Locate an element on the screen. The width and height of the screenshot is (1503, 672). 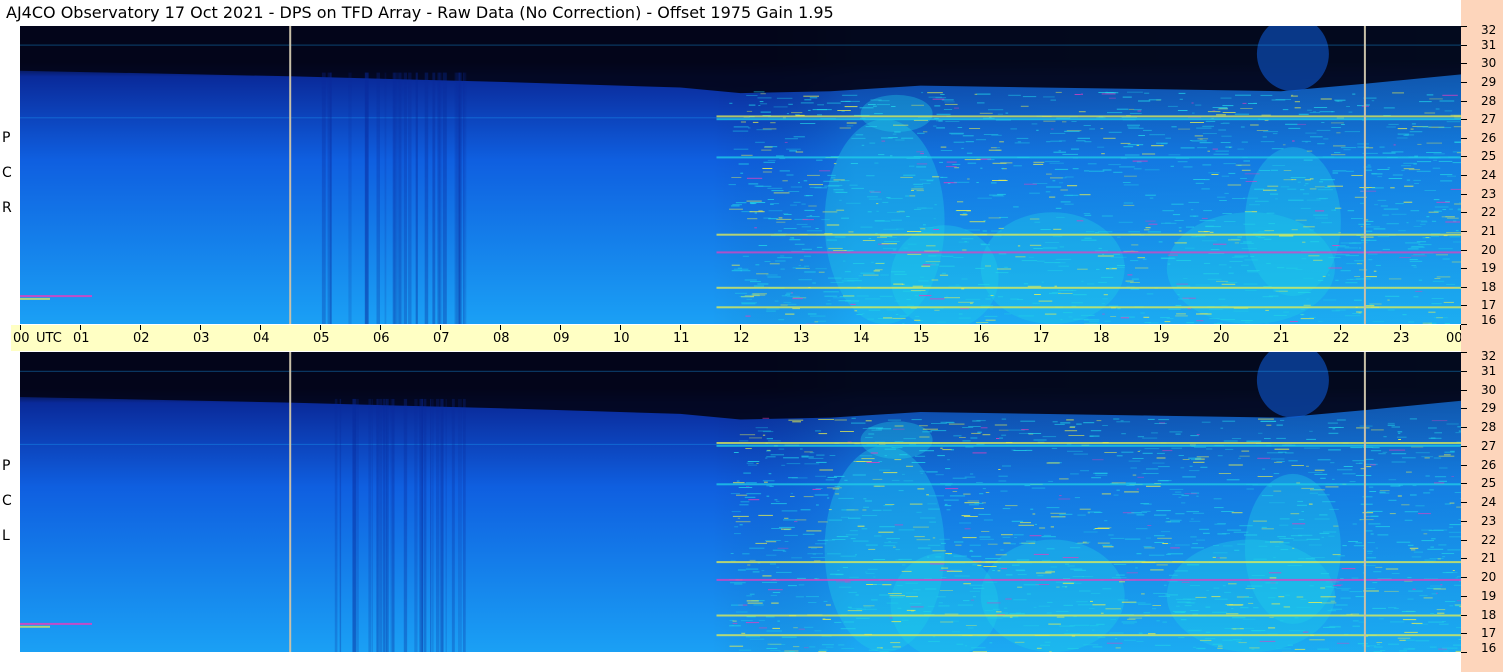
lcp-freq-label: 19 is located at coordinates (1489, 595).